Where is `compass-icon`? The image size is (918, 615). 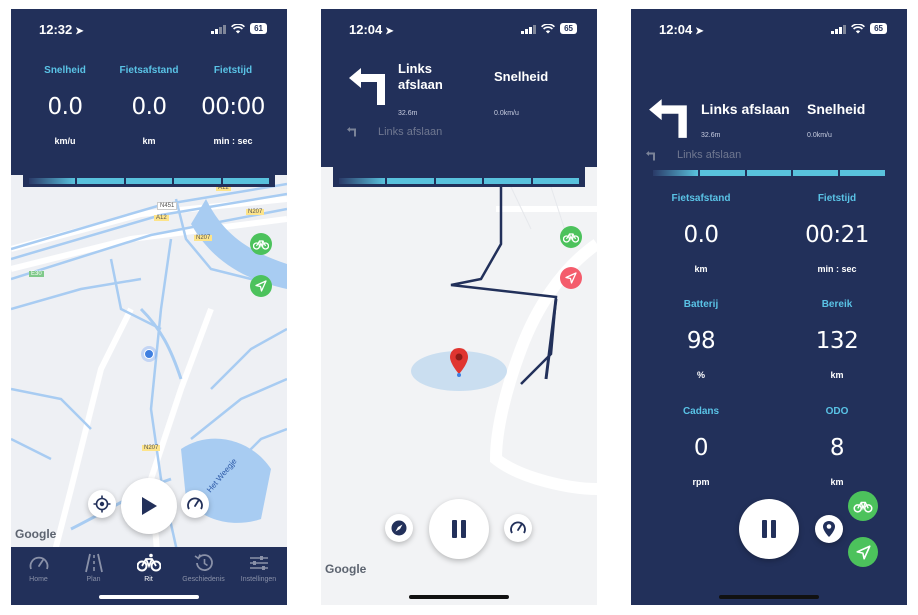 compass-icon is located at coordinates (399, 528).